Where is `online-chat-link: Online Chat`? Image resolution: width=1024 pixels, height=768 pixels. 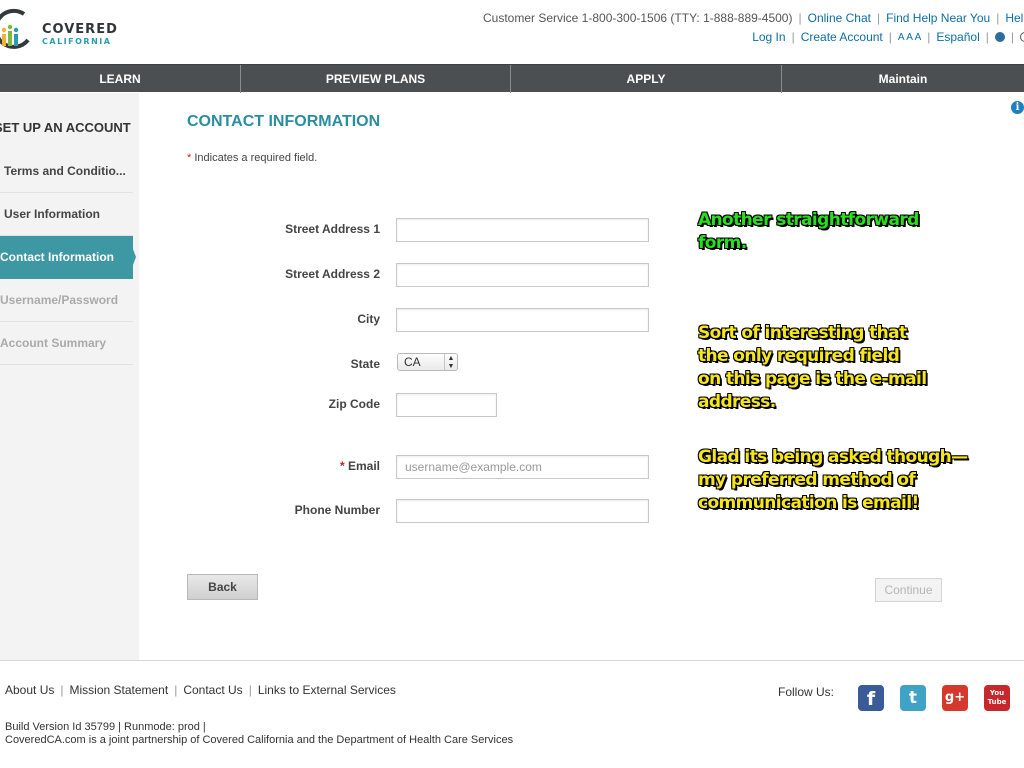
online-chat-link: Online Chat is located at coordinates (839, 18).